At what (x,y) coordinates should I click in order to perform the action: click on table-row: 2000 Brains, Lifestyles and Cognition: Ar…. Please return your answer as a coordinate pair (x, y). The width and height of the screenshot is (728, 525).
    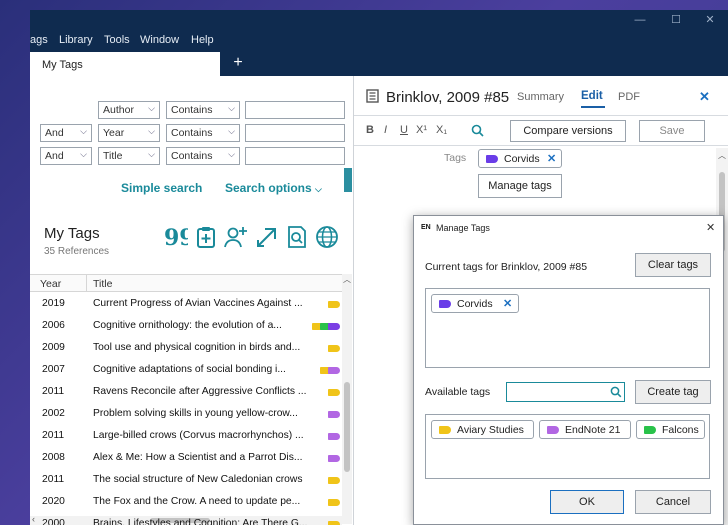
    Looking at the image, I should click on (185, 519).